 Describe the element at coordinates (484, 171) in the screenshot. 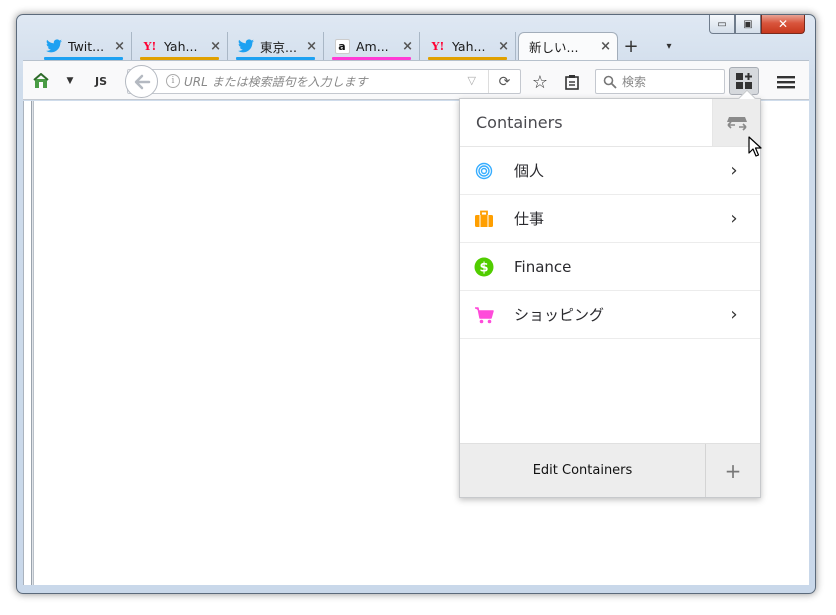

I see `fingerprint-icon` at that location.